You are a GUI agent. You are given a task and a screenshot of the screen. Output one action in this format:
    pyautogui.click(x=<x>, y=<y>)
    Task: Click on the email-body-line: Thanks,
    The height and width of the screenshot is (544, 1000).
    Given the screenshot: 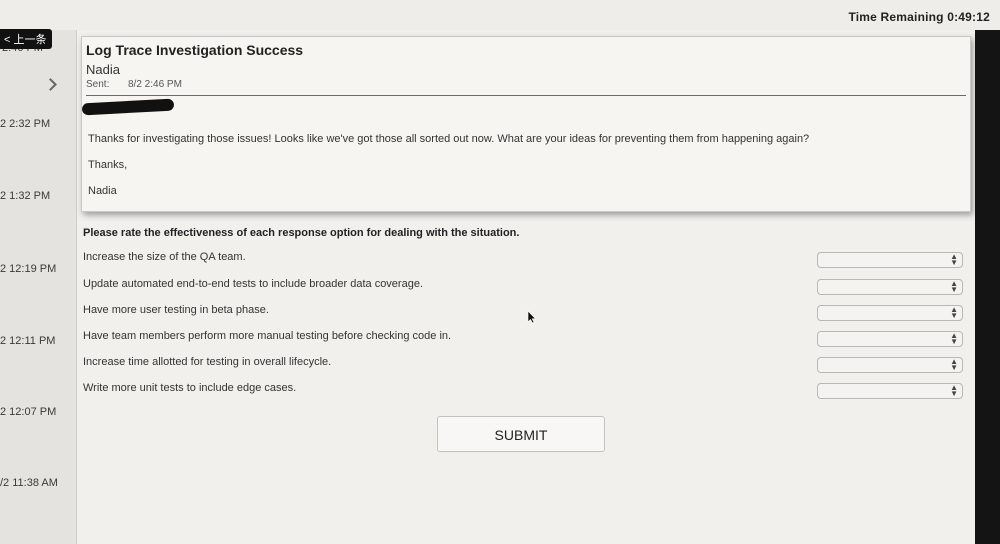 What is the action you would take?
    pyautogui.click(x=108, y=165)
    